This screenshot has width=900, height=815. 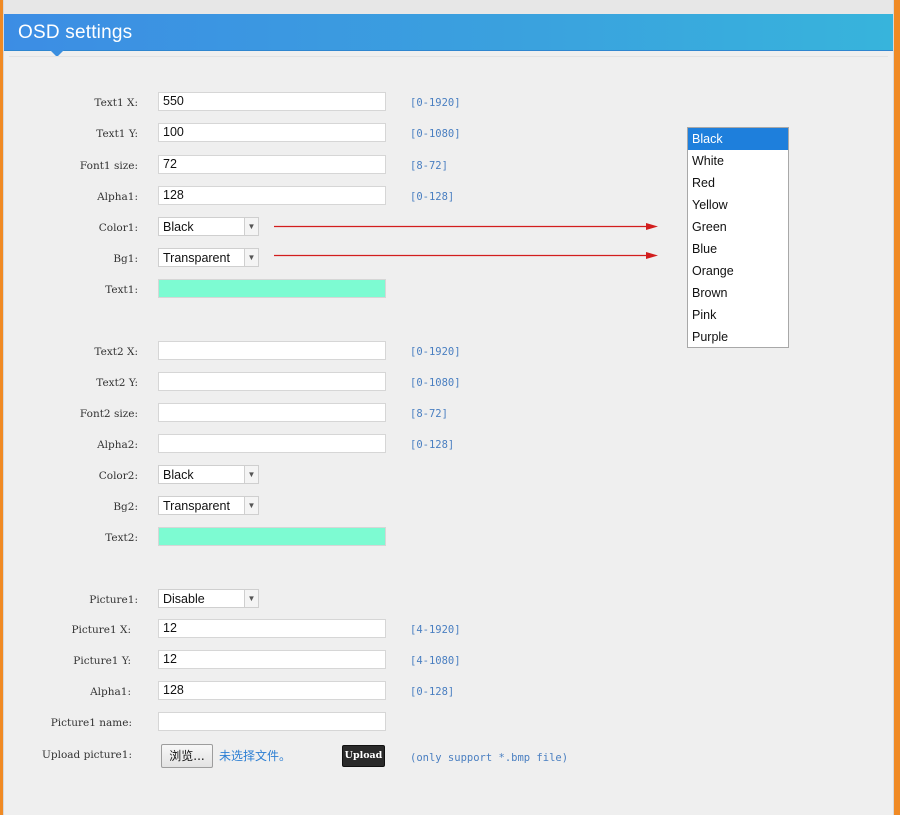 I want to click on bg1-select: Transparent ▼, so click(x=208, y=257).